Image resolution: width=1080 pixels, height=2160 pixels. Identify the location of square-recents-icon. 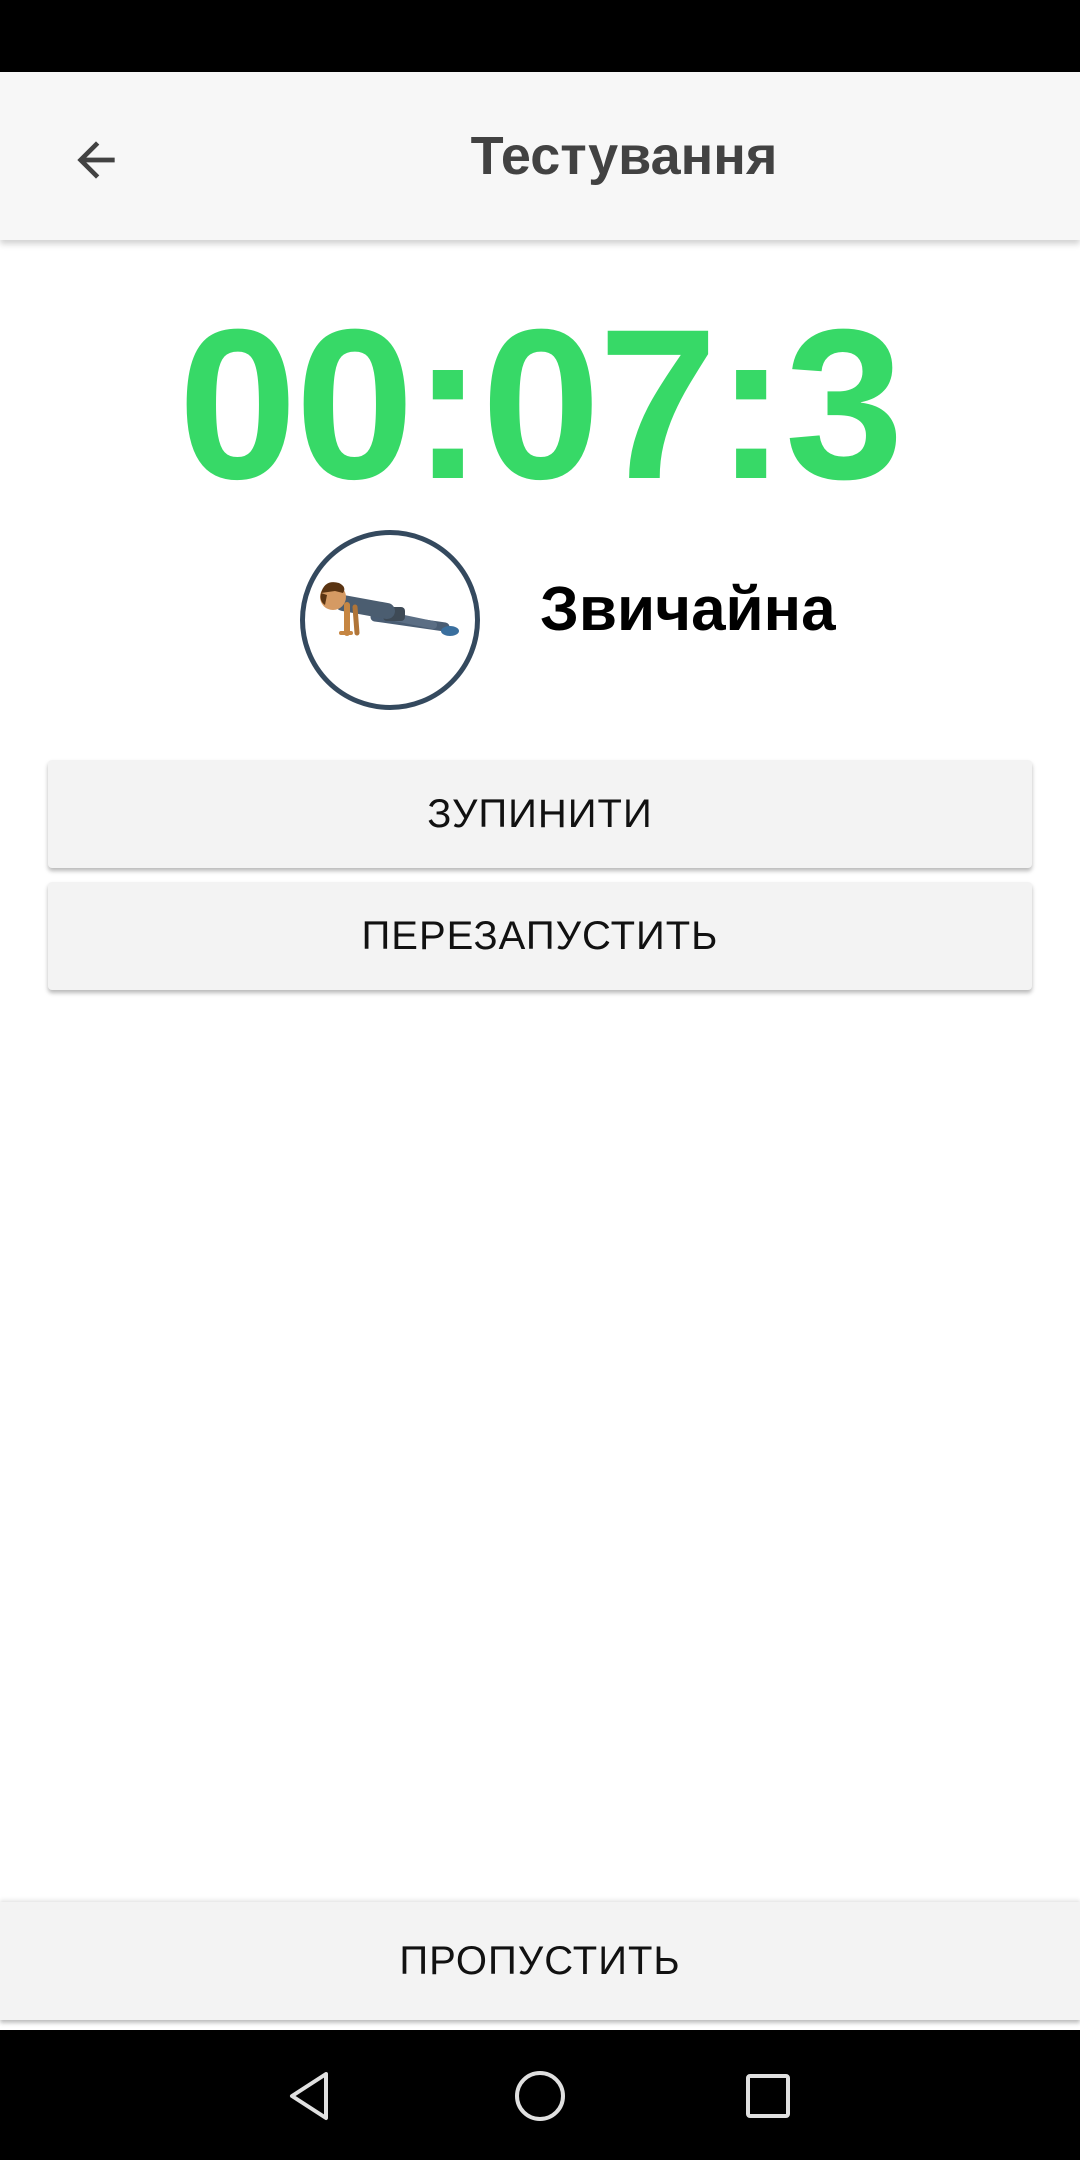
(768, 2096).